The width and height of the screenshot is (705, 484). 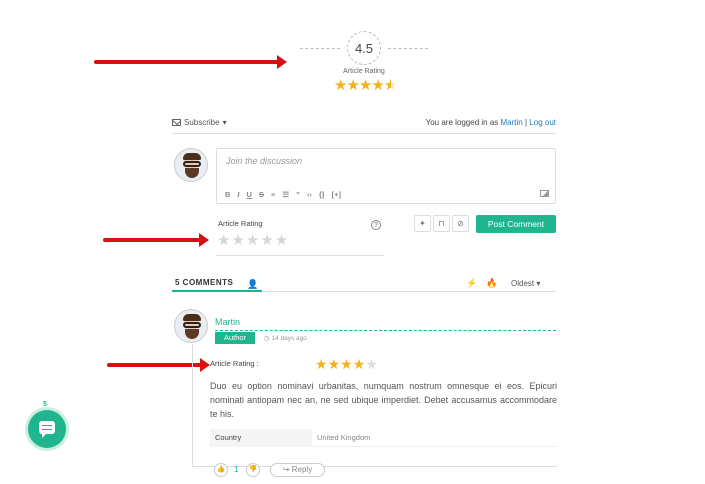 I want to click on code-button: ‹›, so click(x=309, y=194).